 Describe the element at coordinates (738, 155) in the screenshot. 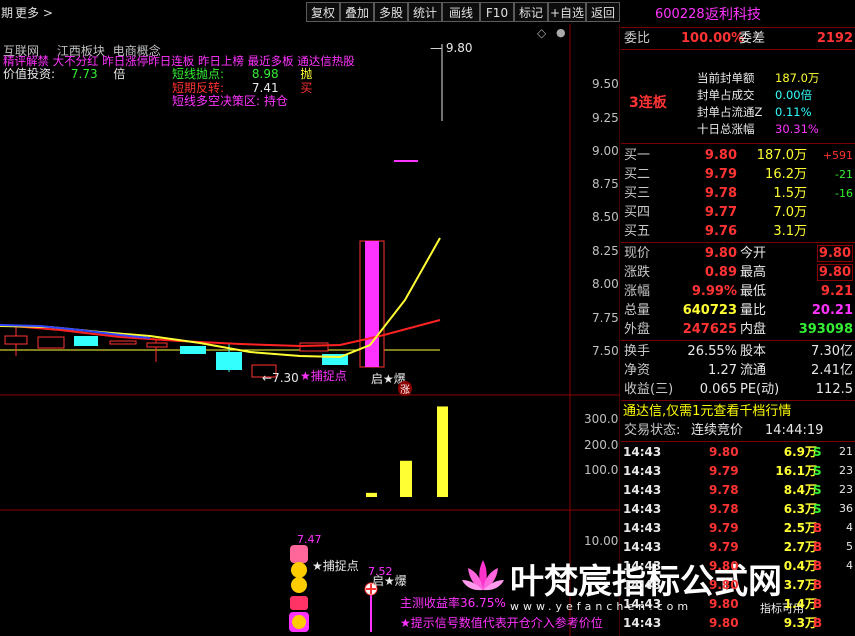

I see `bid-row-1: 买一 9.80 187.0万 +591` at that location.